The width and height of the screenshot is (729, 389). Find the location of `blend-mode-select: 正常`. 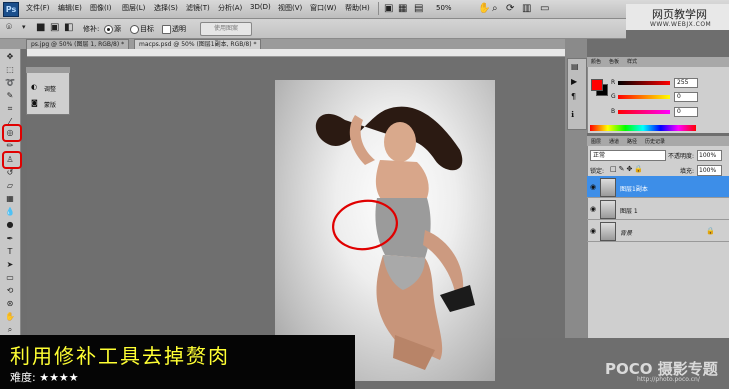

blend-mode-select: 正常 is located at coordinates (628, 155).